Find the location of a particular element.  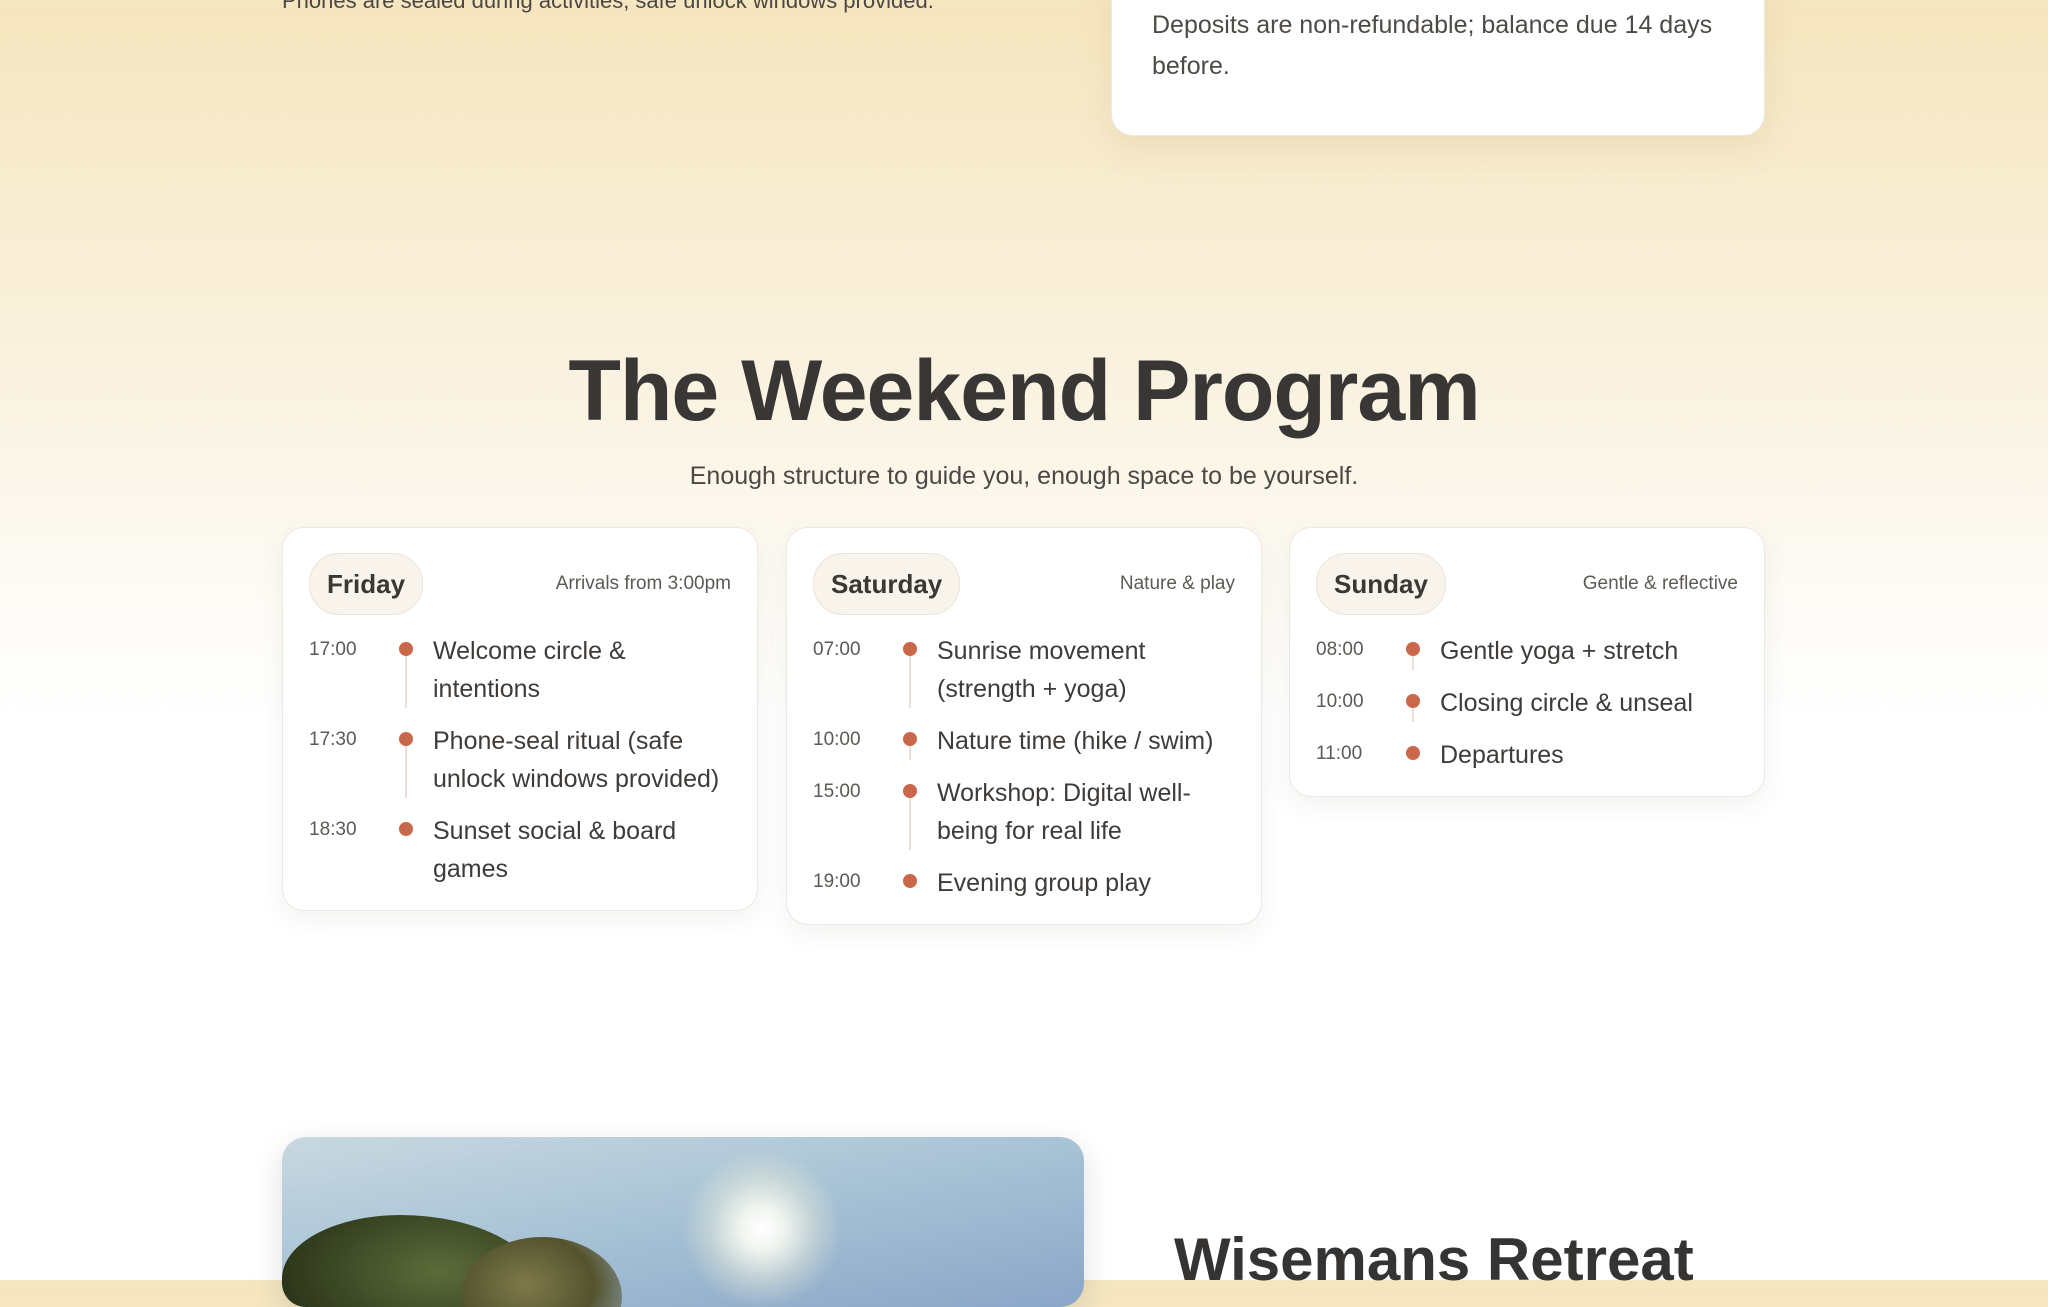

event-time: 07:00 is located at coordinates (837, 649).